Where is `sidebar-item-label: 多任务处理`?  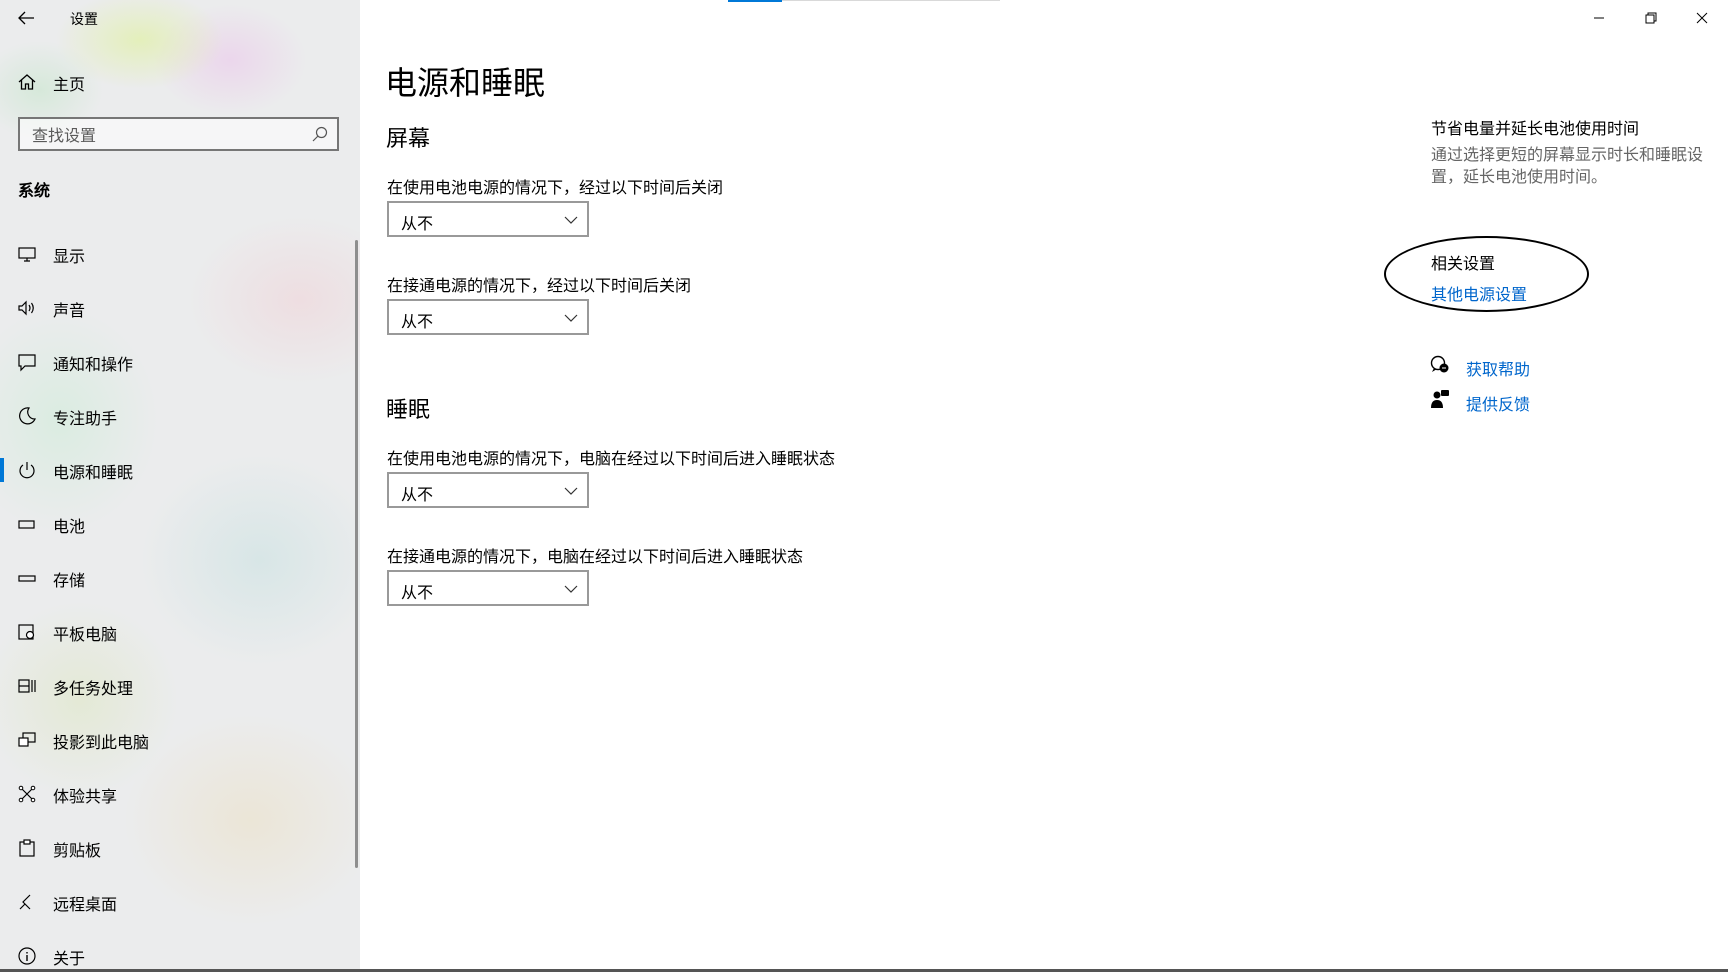
sidebar-item-label: 多任务处理 is located at coordinates (93, 688).